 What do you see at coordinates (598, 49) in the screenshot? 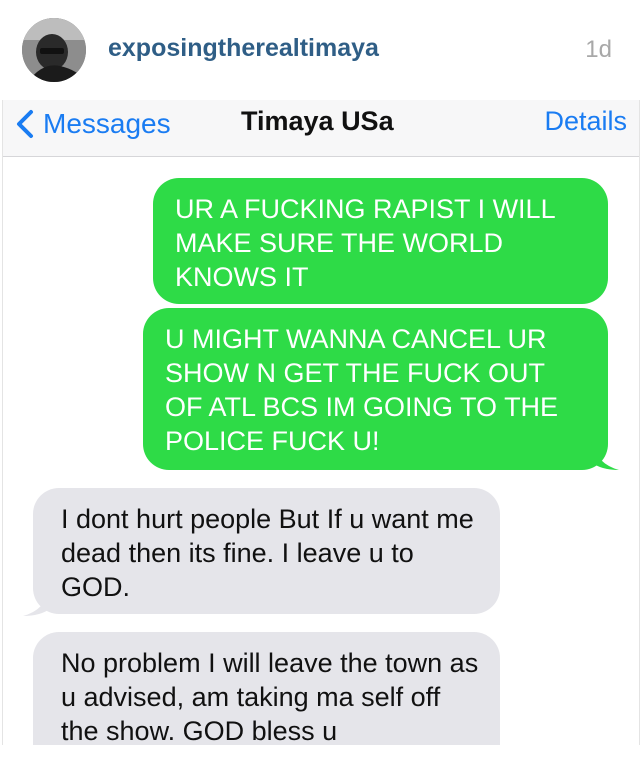
I see `post-age: 1d` at bounding box center [598, 49].